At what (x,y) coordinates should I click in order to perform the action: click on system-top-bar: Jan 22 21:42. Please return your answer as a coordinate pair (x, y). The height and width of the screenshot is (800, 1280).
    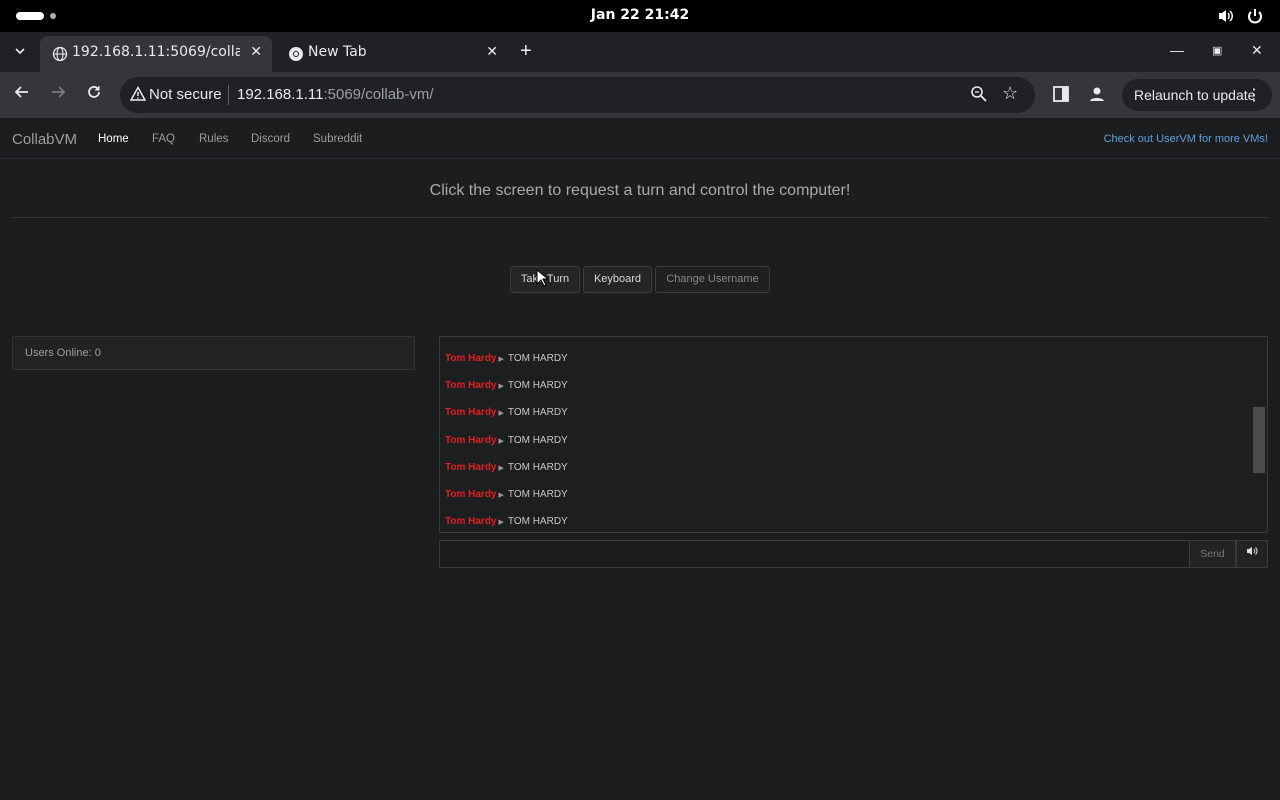
    Looking at the image, I should click on (640, 16).